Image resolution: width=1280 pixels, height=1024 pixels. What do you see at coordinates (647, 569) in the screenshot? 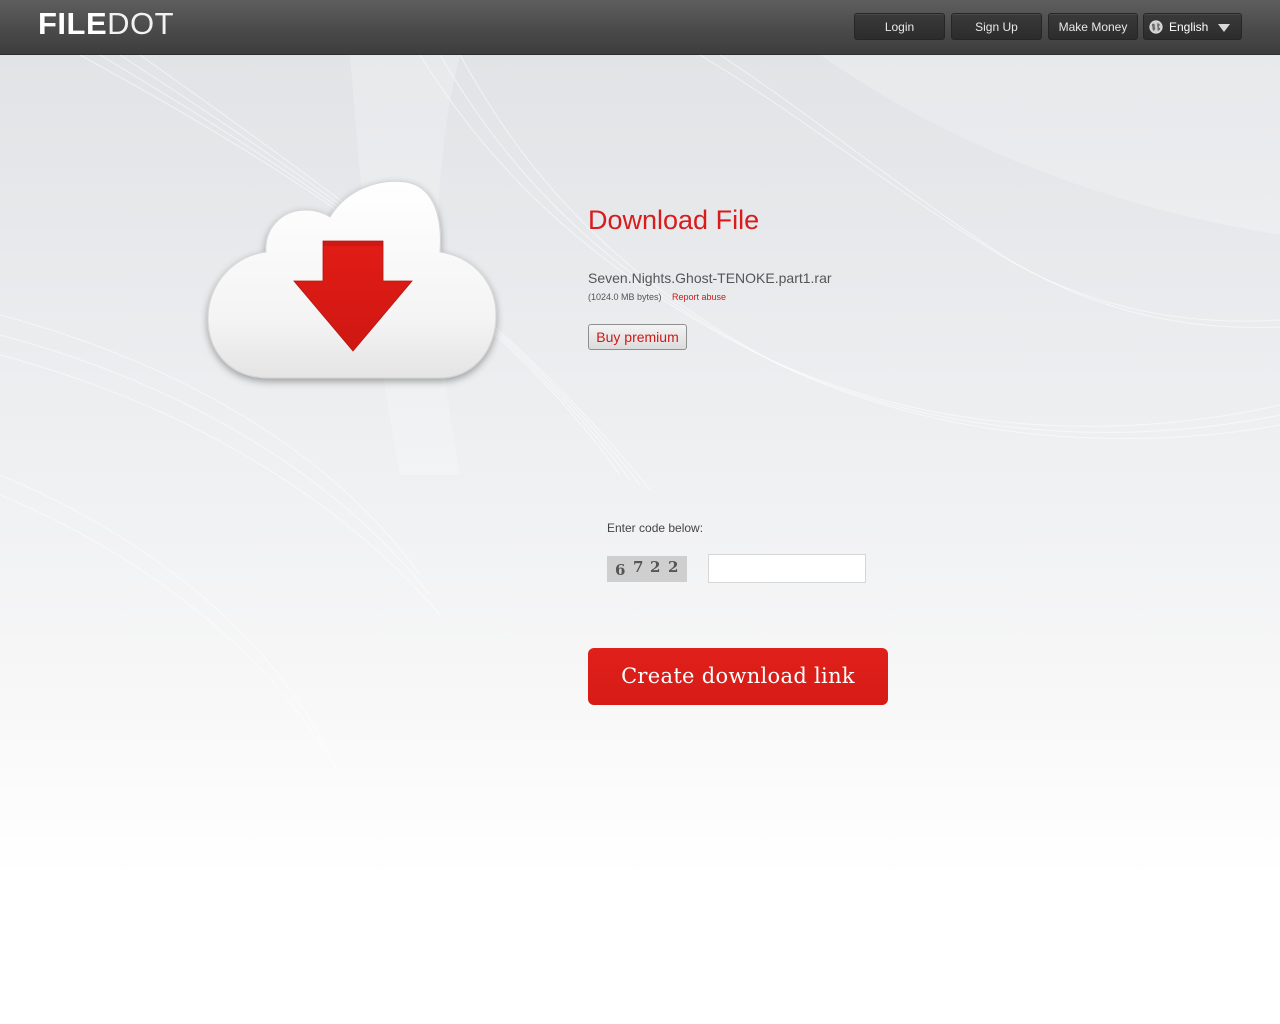
I see `captcha-image: 6 7 2 2` at bounding box center [647, 569].